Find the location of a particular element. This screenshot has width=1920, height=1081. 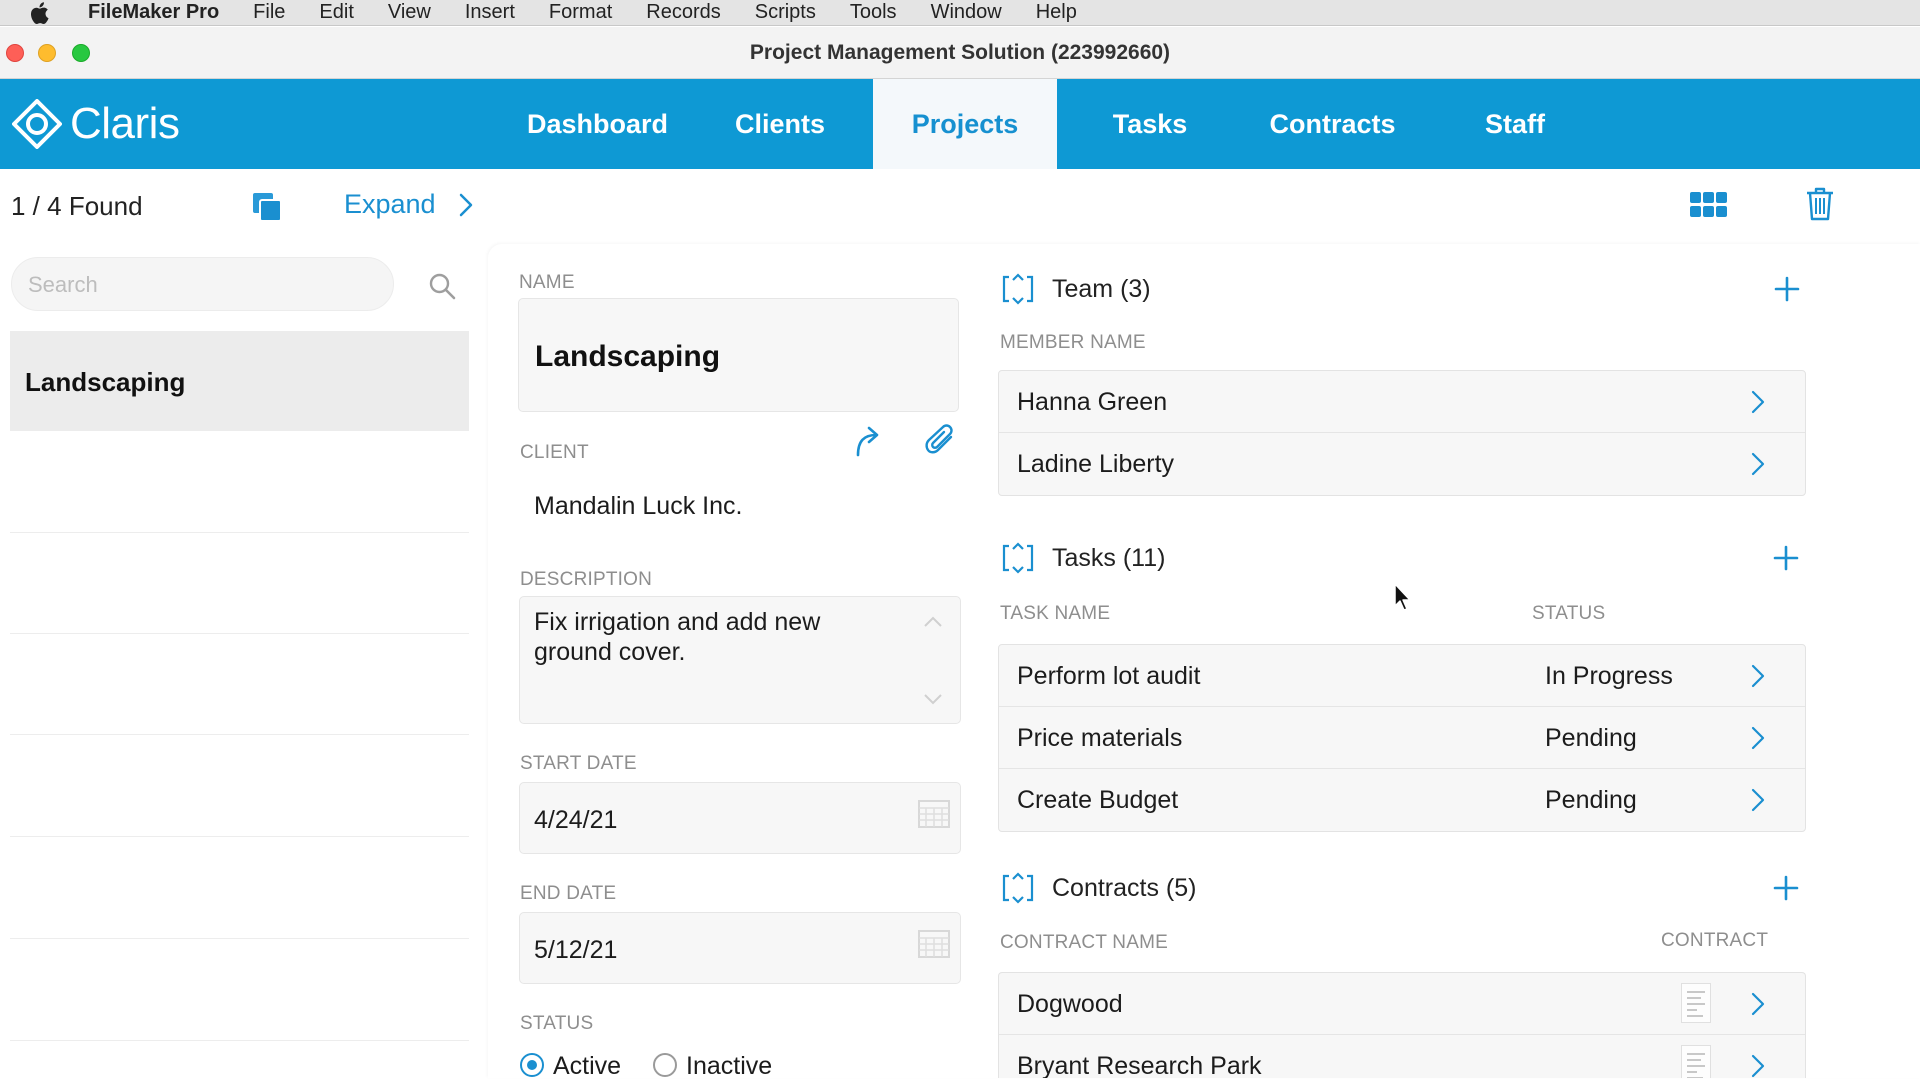

task-row: Create Budget Pending is located at coordinates (1402, 800).